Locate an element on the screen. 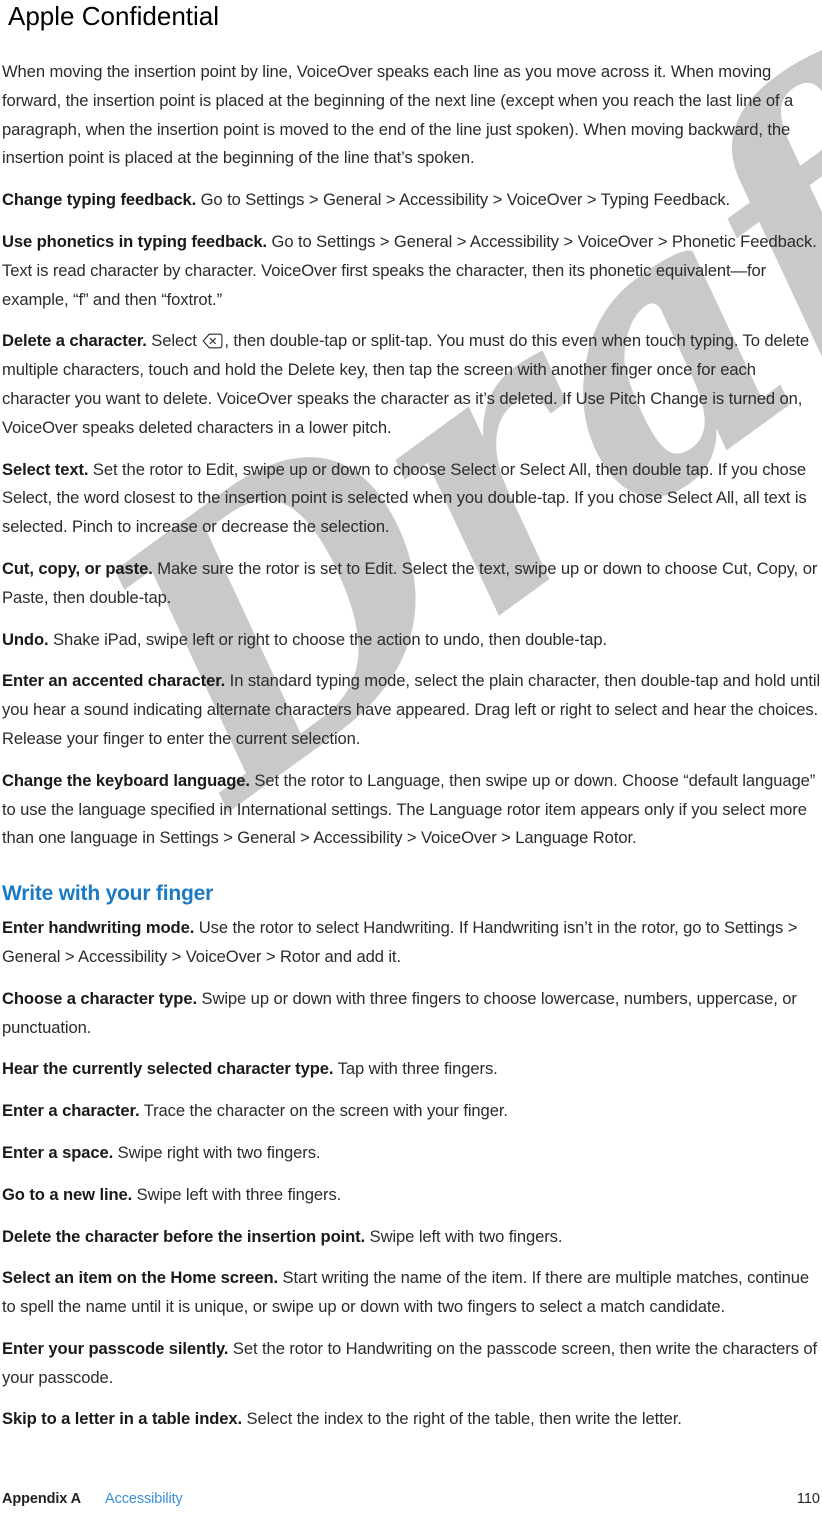 The height and width of the screenshot is (1519, 822). page-footer: Appendix A Accessibility 110 is located at coordinates (411, 1502).